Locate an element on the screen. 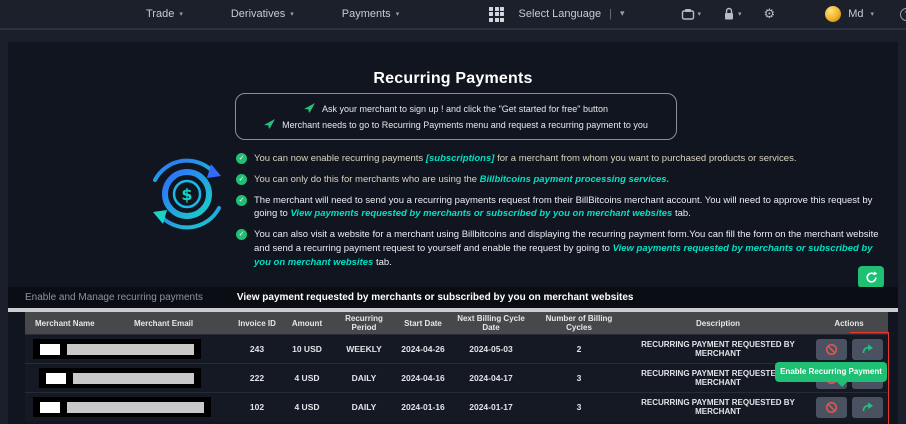 The image size is (906, 424). menu-trade-label: Trade is located at coordinates (160, 14).